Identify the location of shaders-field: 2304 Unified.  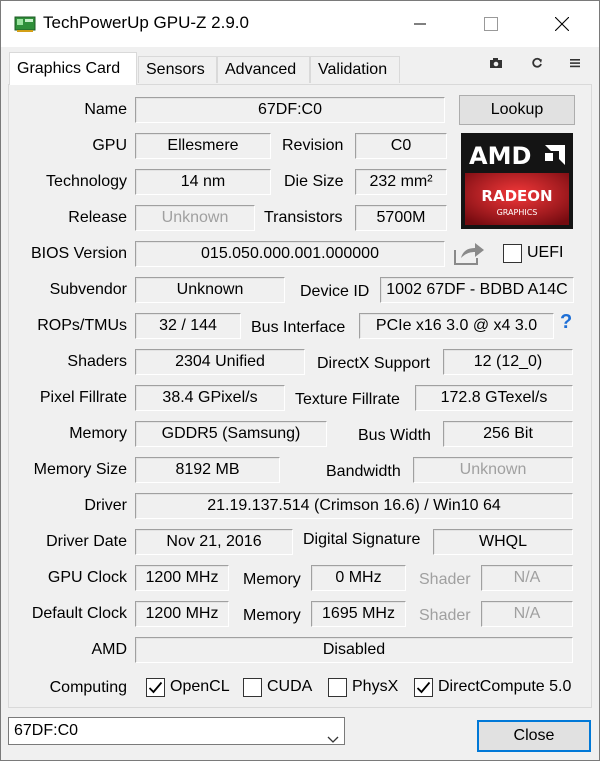
(220, 362).